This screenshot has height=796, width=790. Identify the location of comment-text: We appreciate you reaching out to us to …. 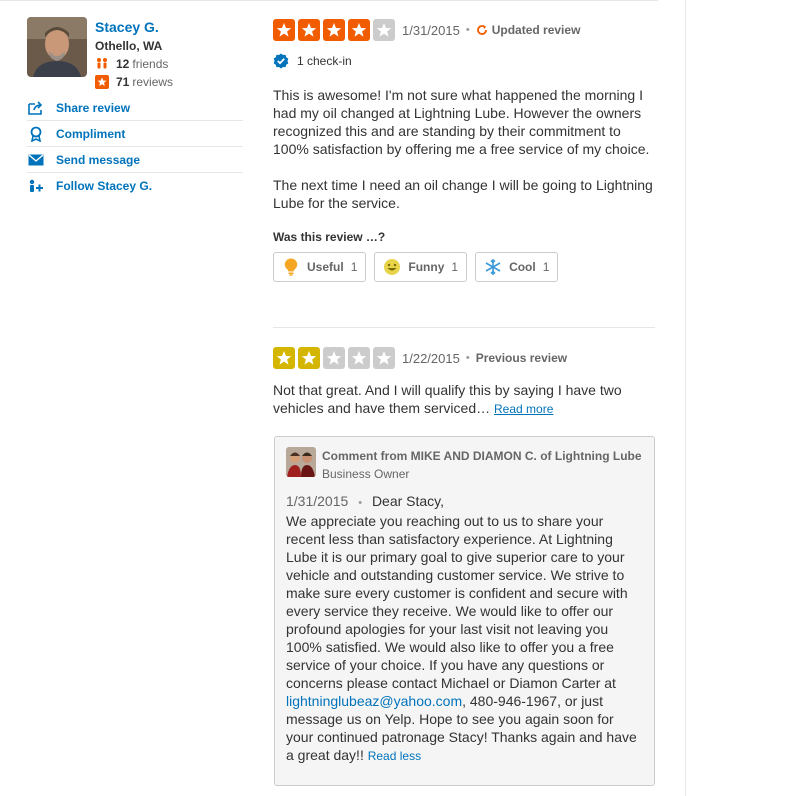
(457, 602).